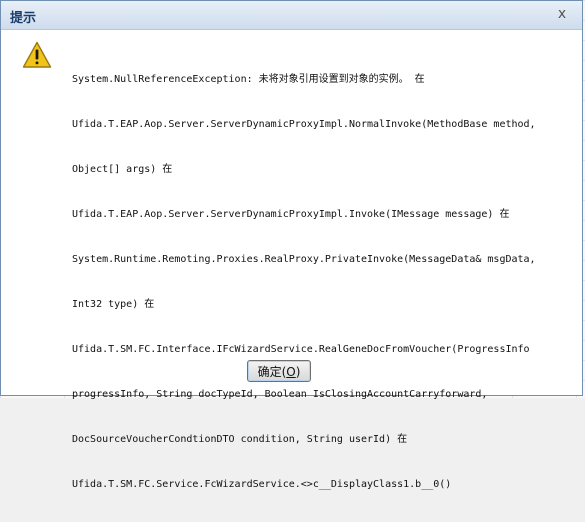 The image size is (585, 522). Describe the element at coordinates (291, 15) in the screenshot. I see `dialog-titlebar: 提示 x` at that location.